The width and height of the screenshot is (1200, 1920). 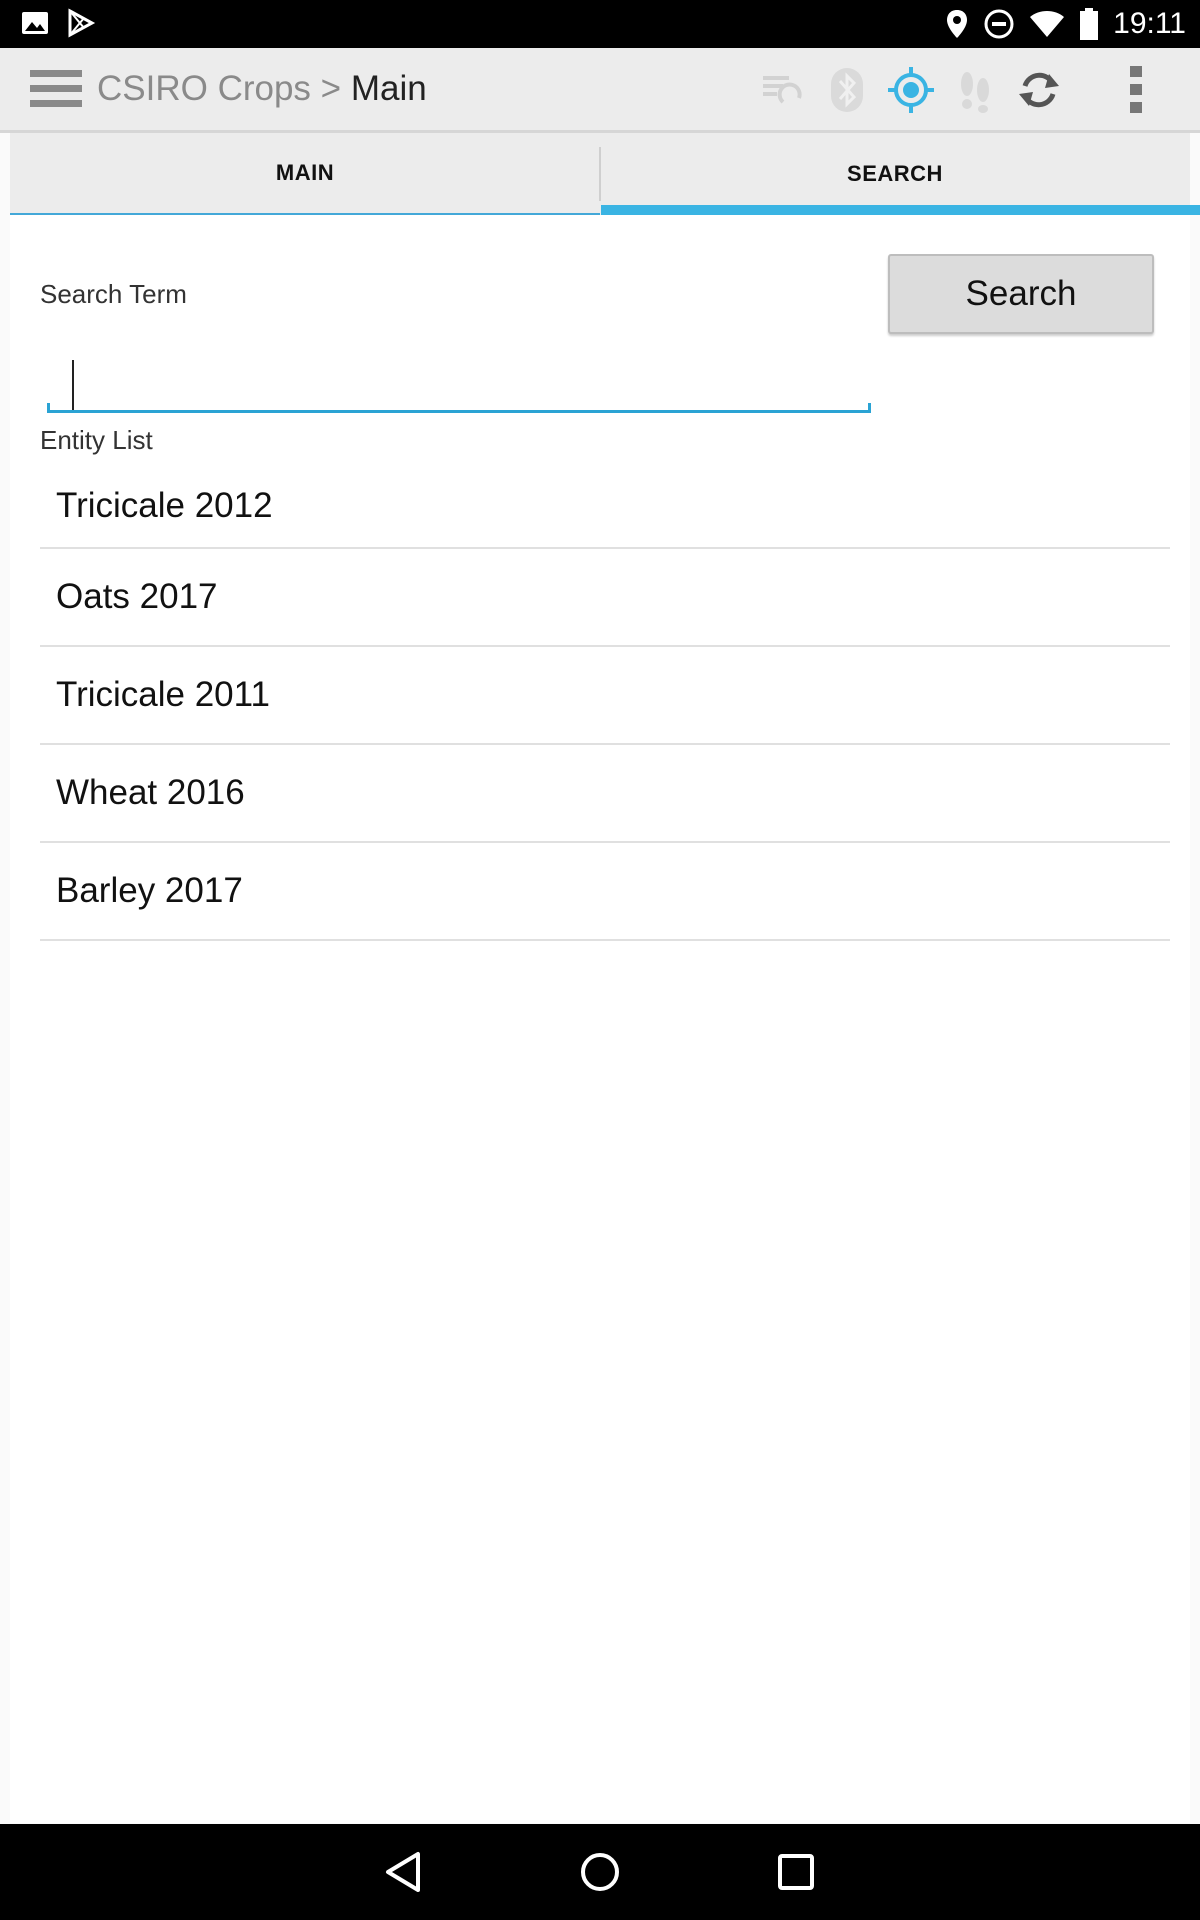 What do you see at coordinates (204, 88) in the screenshot?
I see `breadcrumb-parent: CSIRO Crops` at bounding box center [204, 88].